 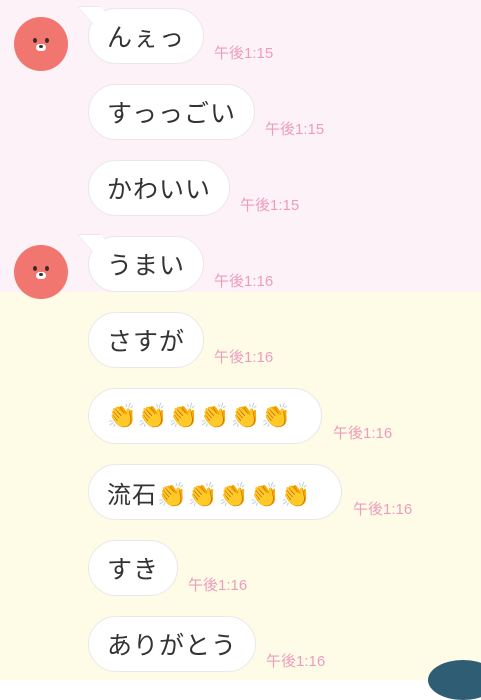 I want to click on message-row: ありがとう 午後1:16, so click(x=240, y=646).